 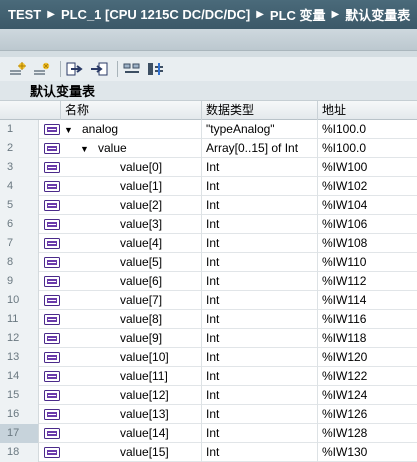 I want to click on row-number: 2, so click(x=19, y=148).